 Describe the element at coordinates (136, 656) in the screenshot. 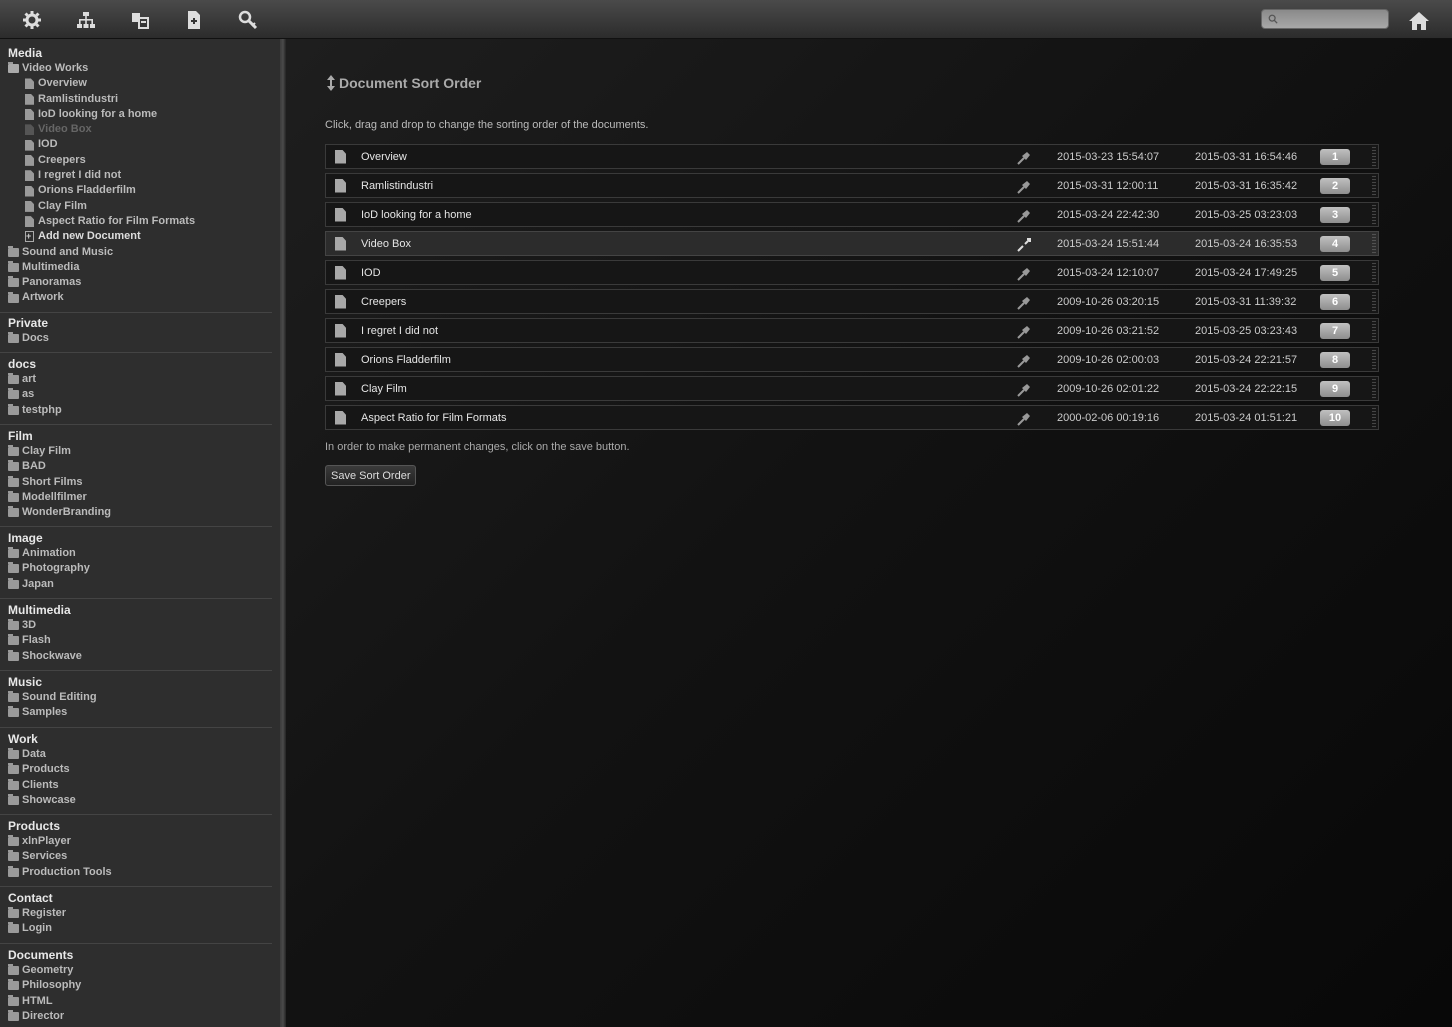

I see `sidebar-item: Shockwave` at that location.